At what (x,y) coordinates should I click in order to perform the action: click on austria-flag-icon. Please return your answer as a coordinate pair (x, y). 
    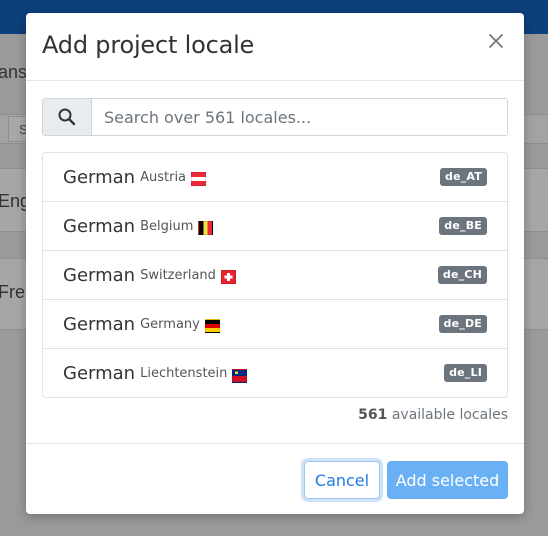
    Looking at the image, I should click on (199, 179).